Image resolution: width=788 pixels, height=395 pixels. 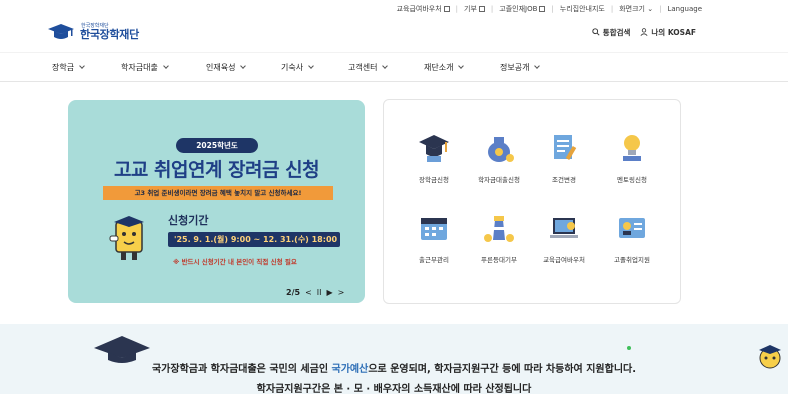 I want to click on quick-item-change: 조건변경, so click(x=564, y=158).